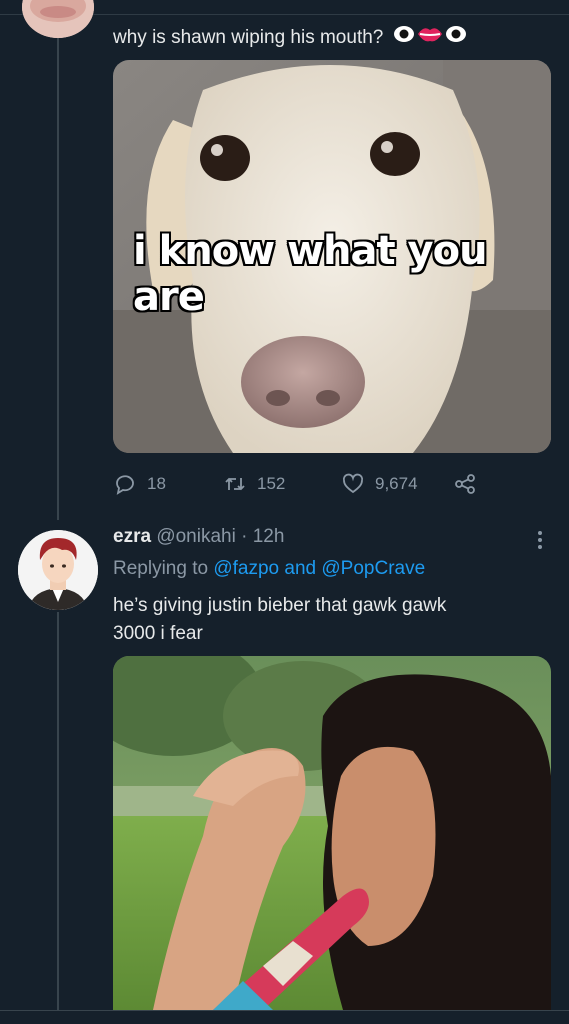  I want to click on reply-button: 18, so click(168, 484).